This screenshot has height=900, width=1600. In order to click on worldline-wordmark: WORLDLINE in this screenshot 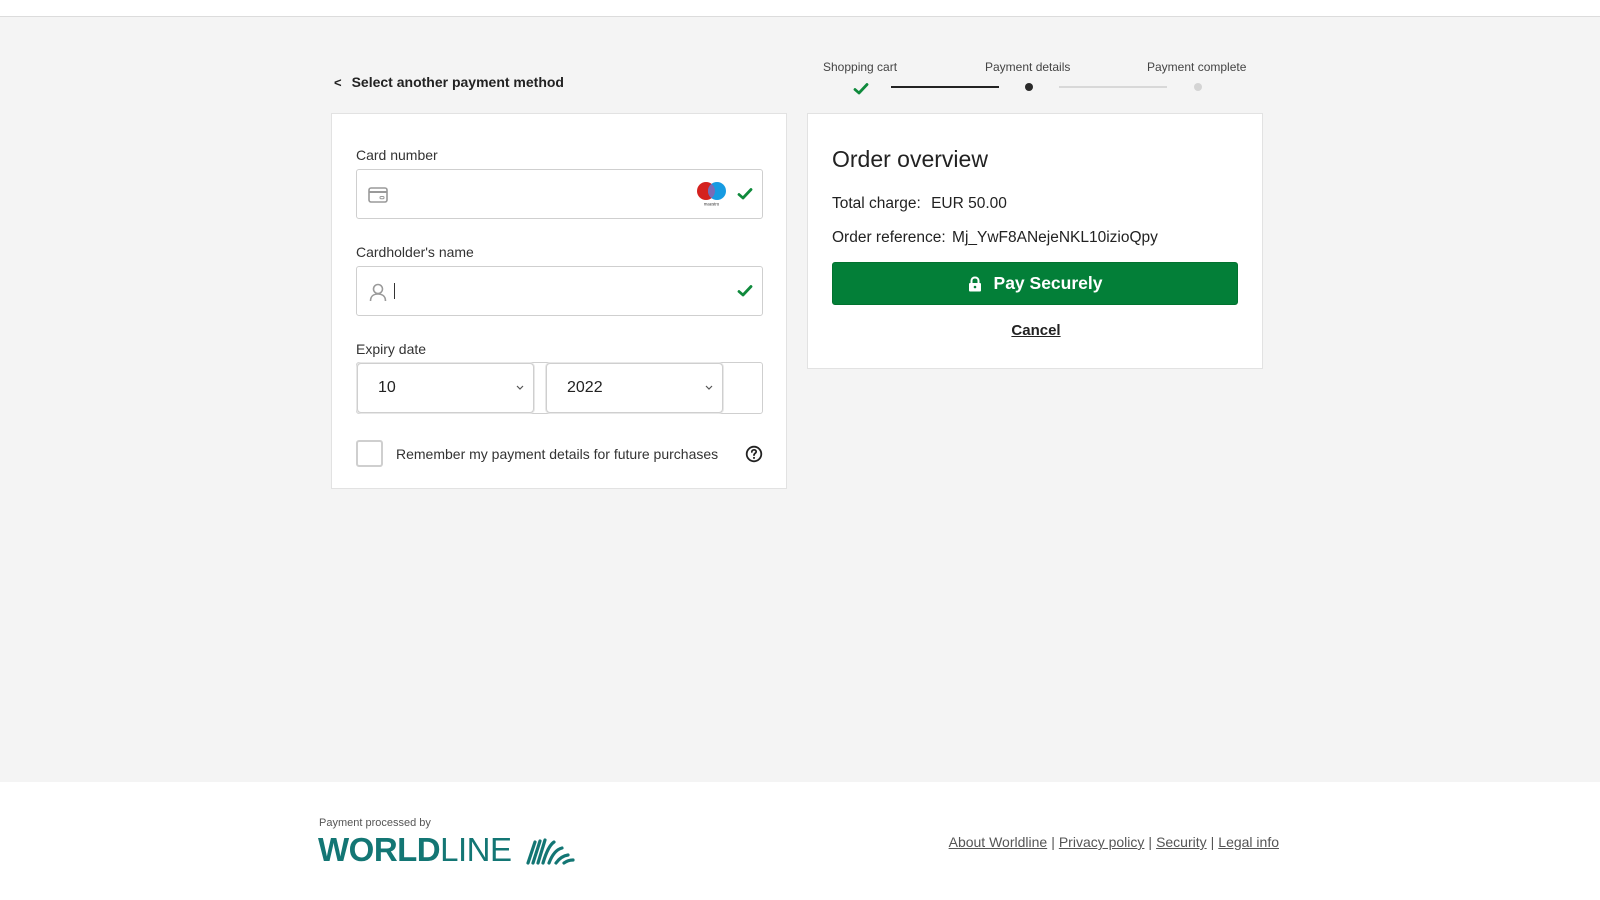, I will do `click(415, 849)`.